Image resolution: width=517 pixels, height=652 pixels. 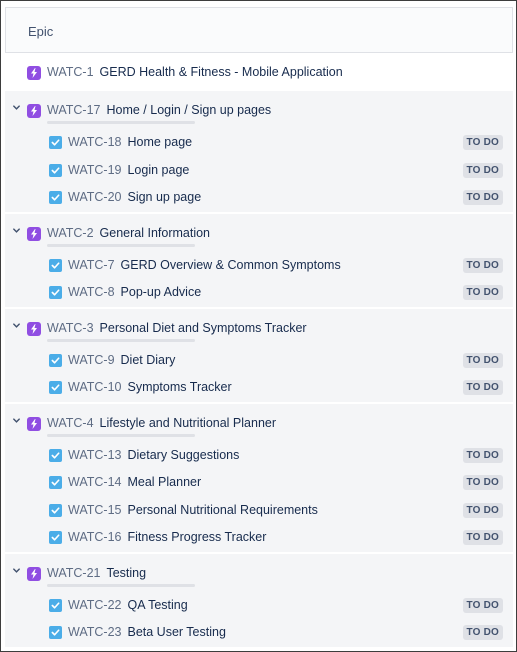 What do you see at coordinates (91, 292) in the screenshot?
I see `story-key: WATC-8` at bounding box center [91, 292].